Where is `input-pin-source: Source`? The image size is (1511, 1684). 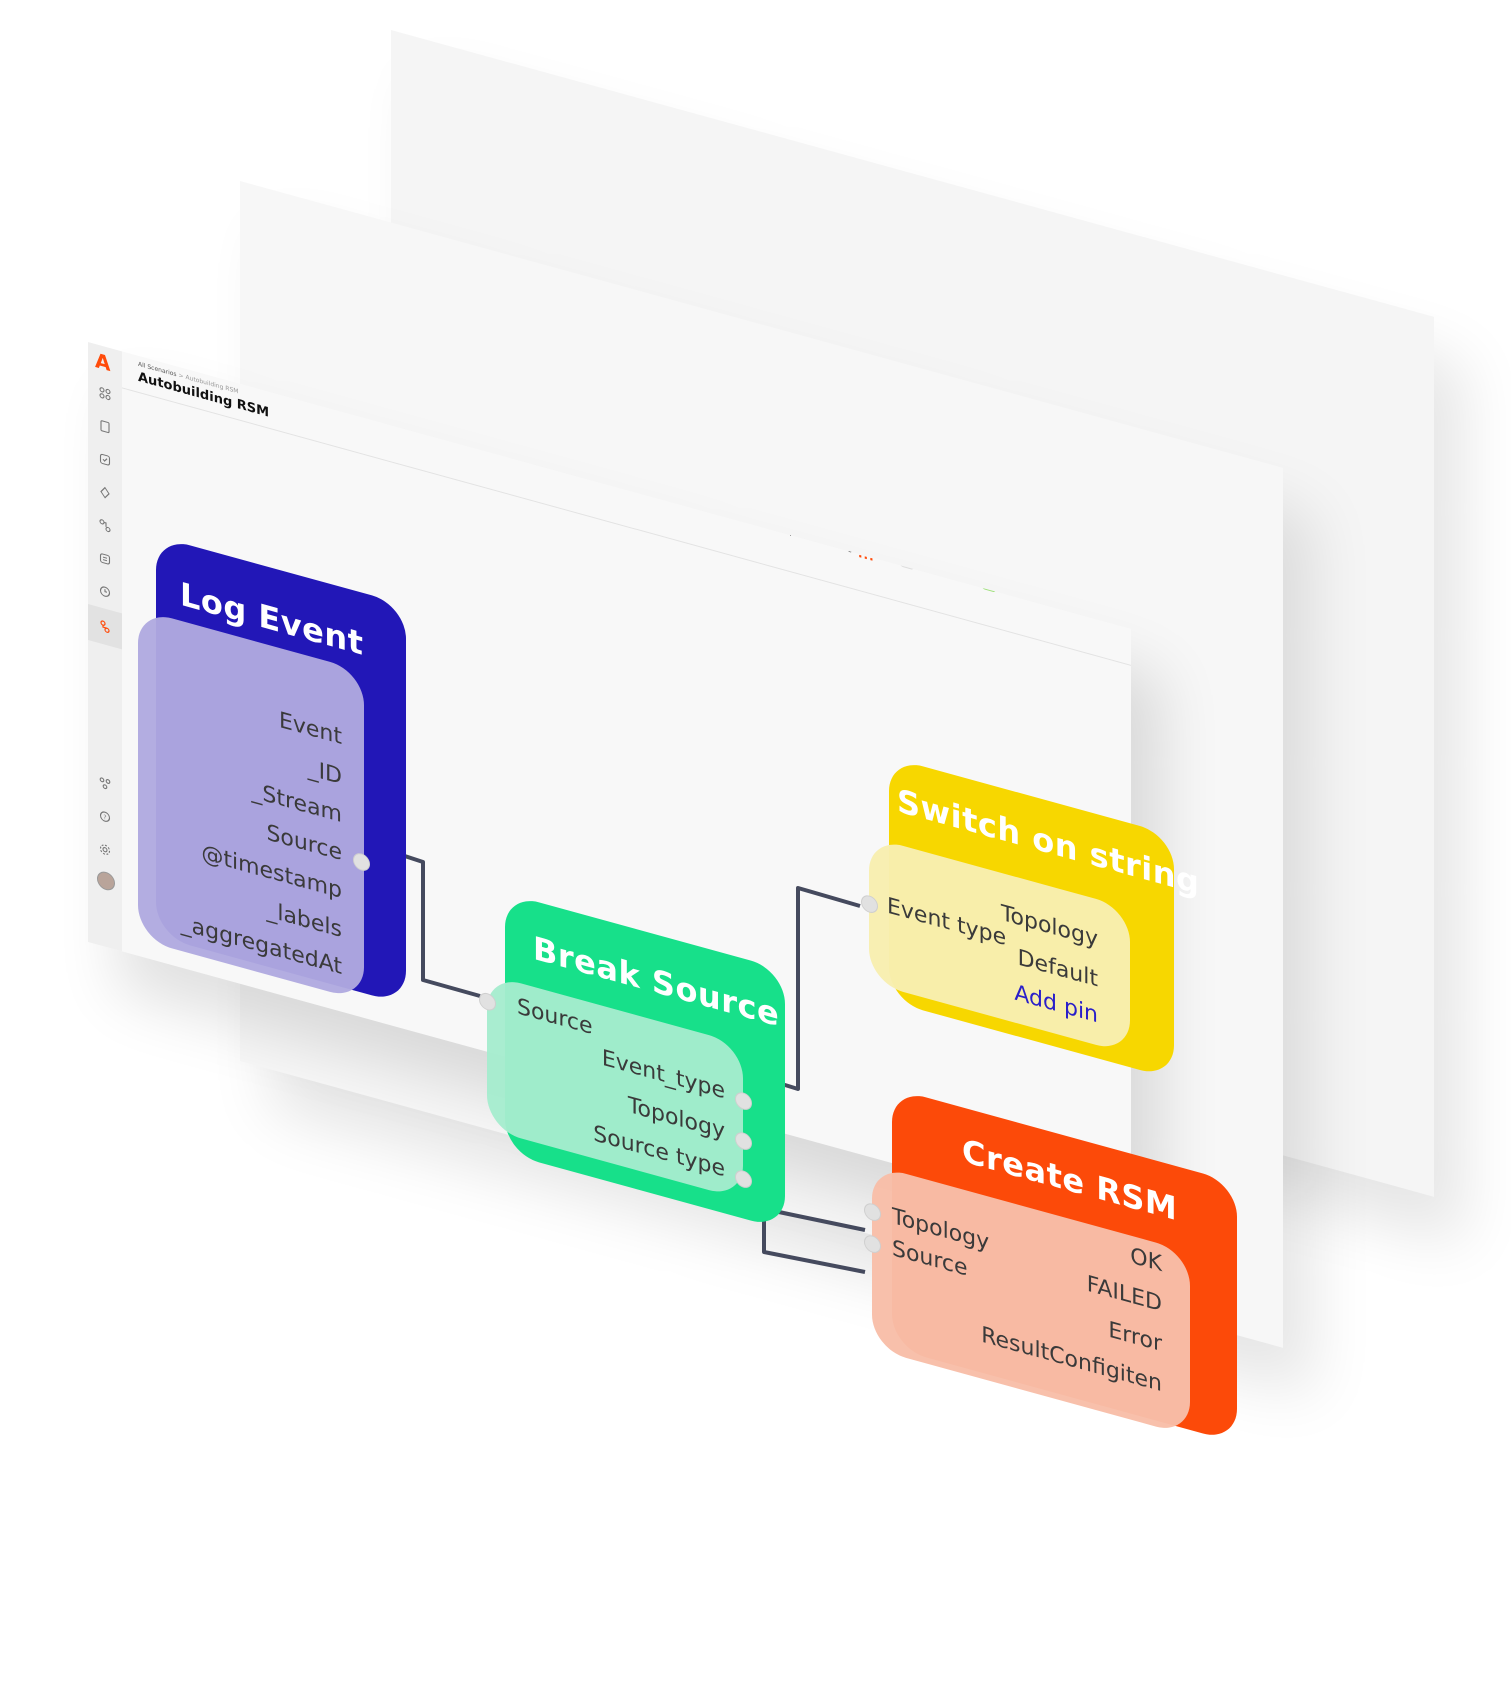 input-pin-source: Source is located at coordinates (555, 1017).